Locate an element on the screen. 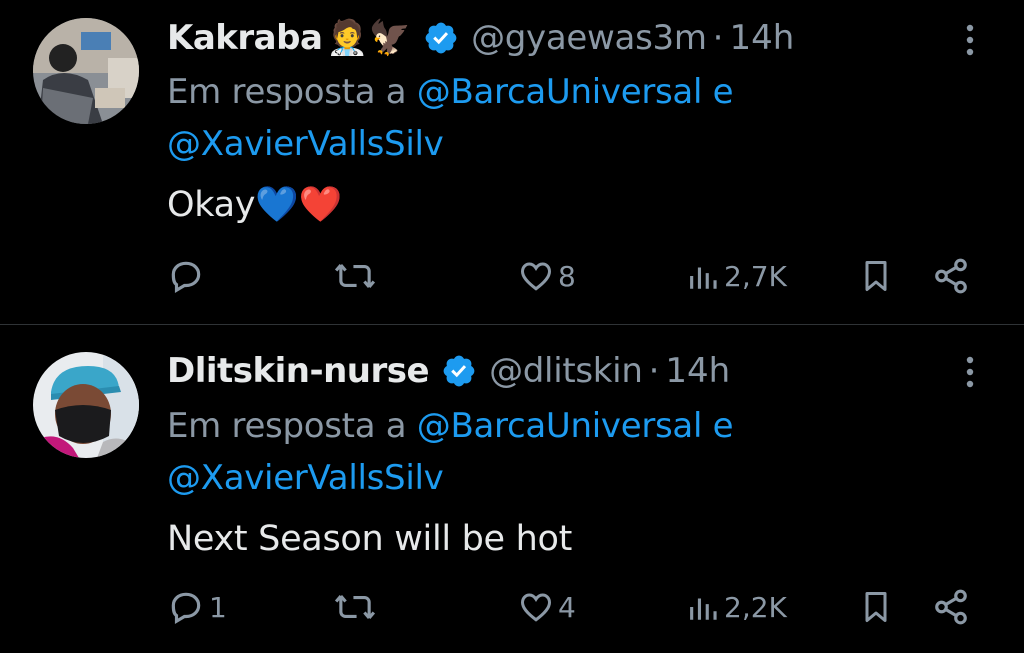  like-button: 4 is located at coordinates (547, 607).